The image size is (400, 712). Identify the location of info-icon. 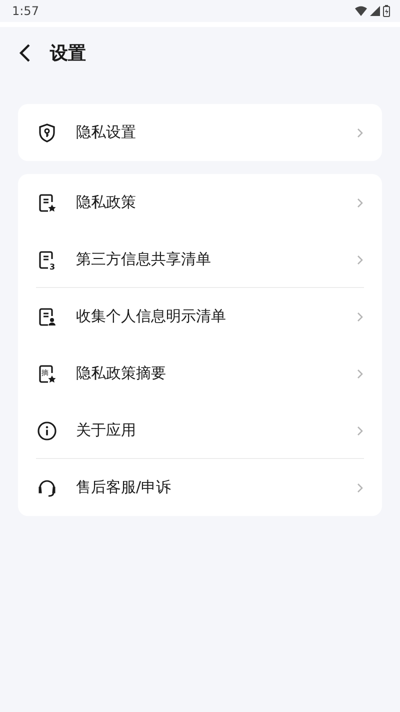
(47, 431).